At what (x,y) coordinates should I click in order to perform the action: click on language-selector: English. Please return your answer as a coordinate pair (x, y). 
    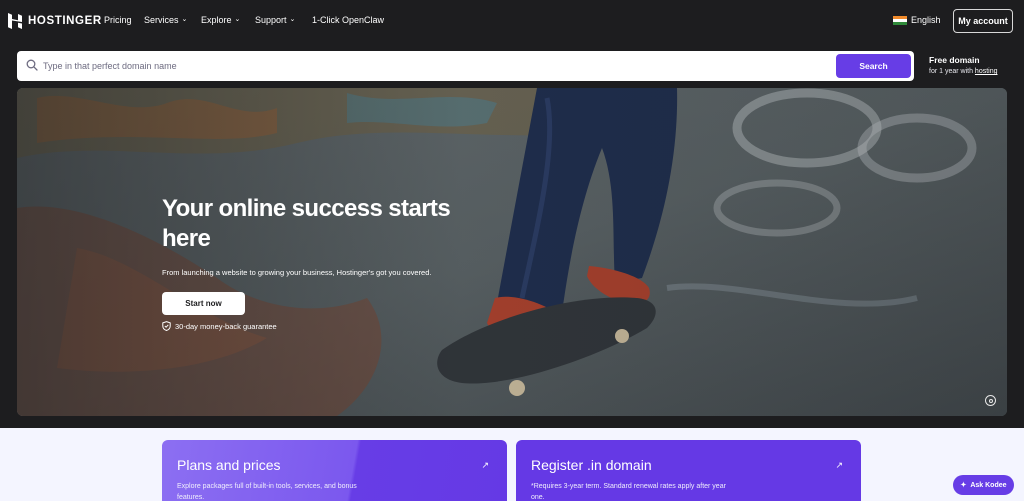
    Looking at the image, I should click on (917, 20).